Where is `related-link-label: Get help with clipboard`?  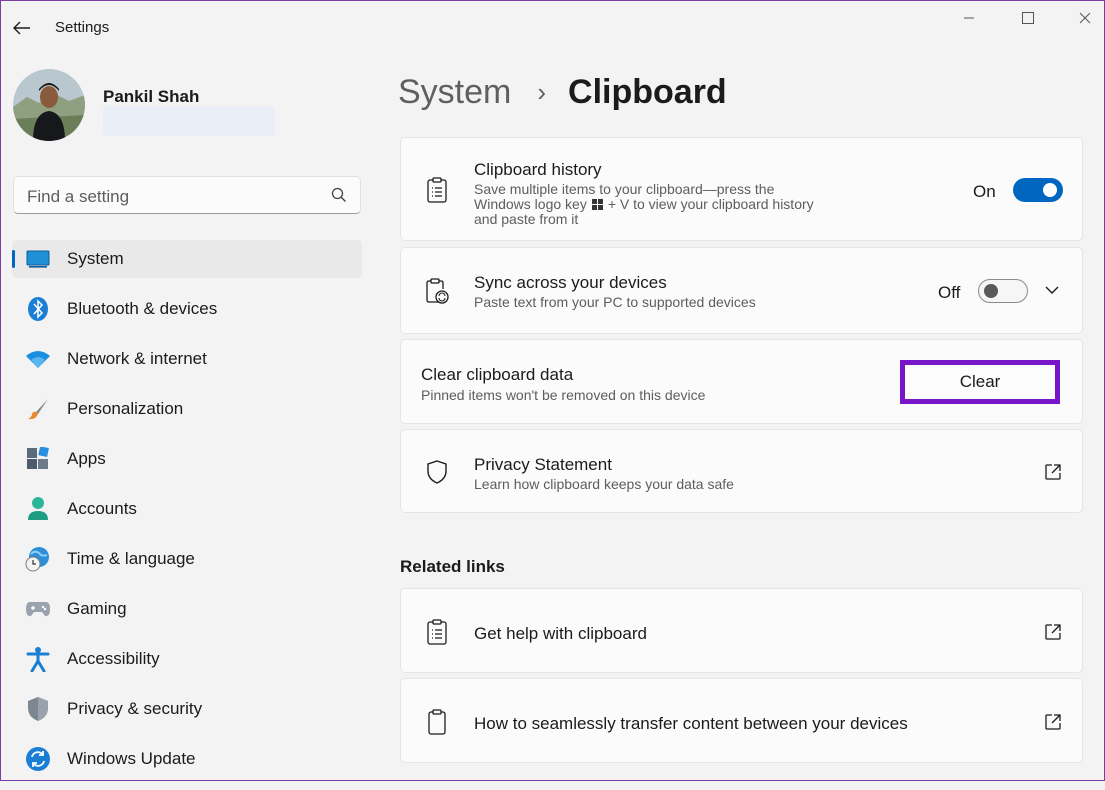 related-link-label: Get help with clipboard is located at coordinates (560, 633).